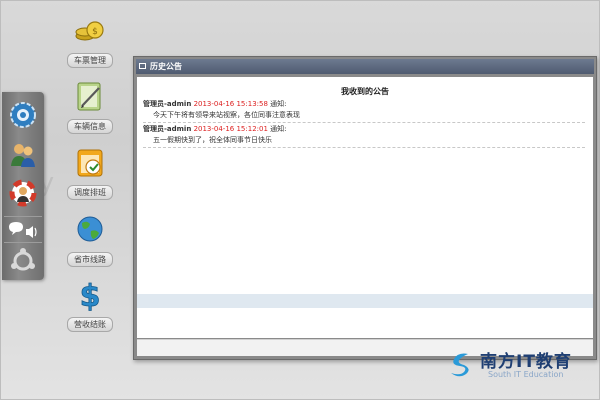 The width and height of the screenshot is (600, 400). Describe the element at coordinates (90, 163) in the screenshot. I see `calendar-clock-icon` at that location.